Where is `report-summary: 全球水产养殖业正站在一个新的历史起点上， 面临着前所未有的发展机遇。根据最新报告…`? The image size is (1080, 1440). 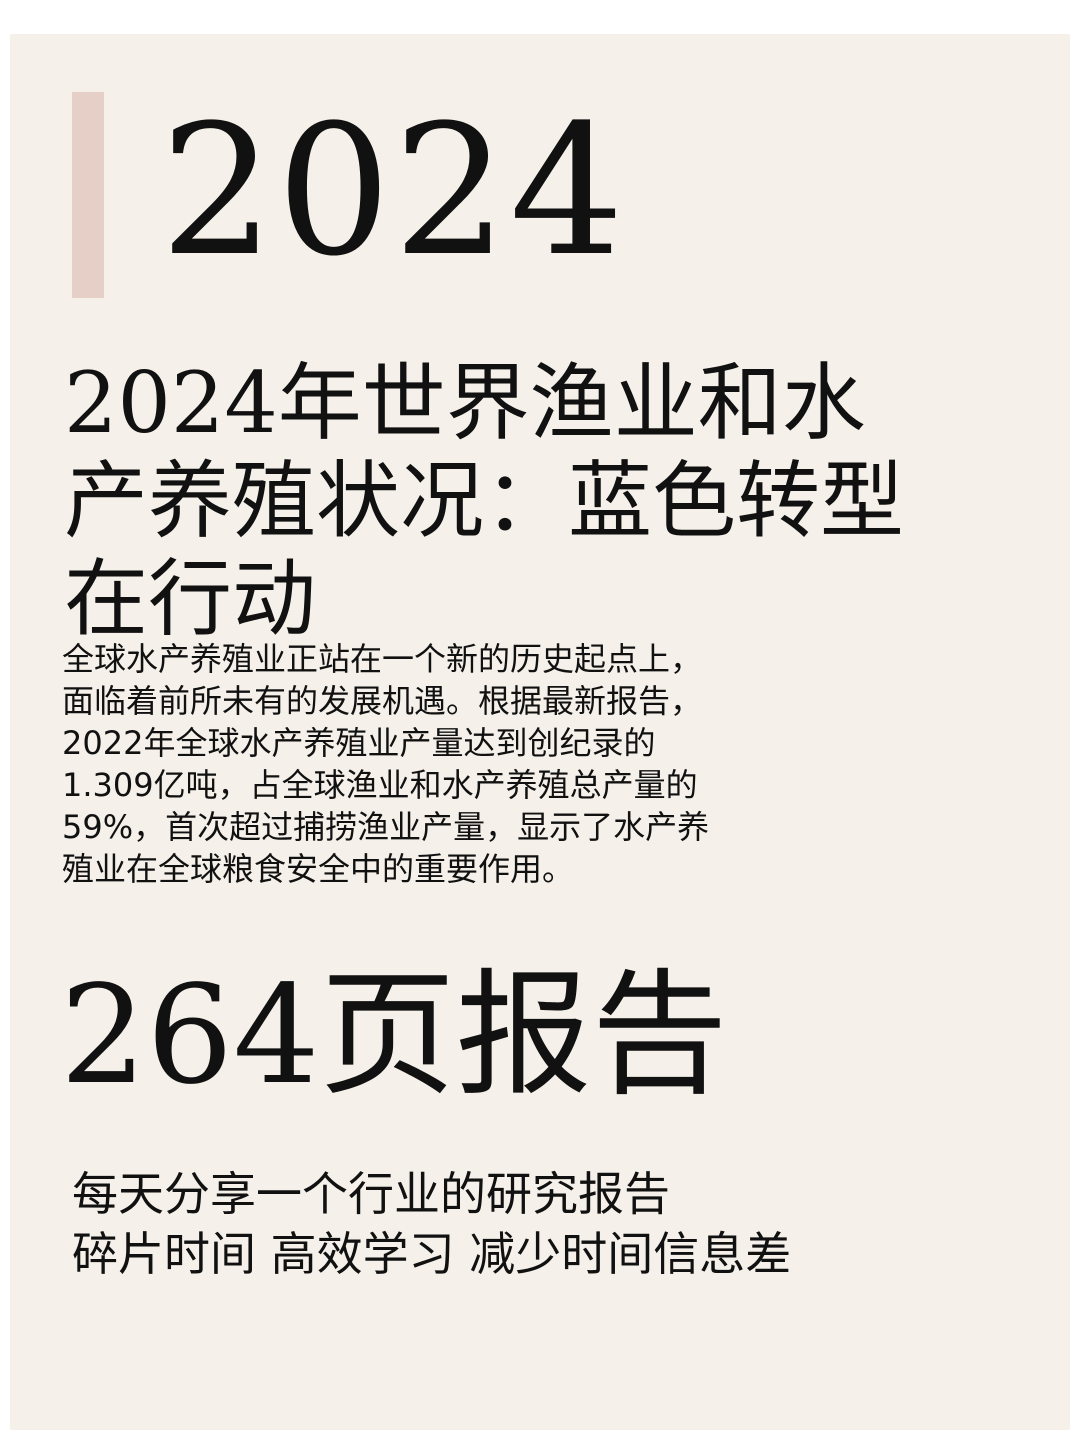 report-summary: 全球水产养殖业正站在一个新的历史起点上， 面临着前所未有的发展机遇。根据最新报告… is located at coordinates (386, 764).